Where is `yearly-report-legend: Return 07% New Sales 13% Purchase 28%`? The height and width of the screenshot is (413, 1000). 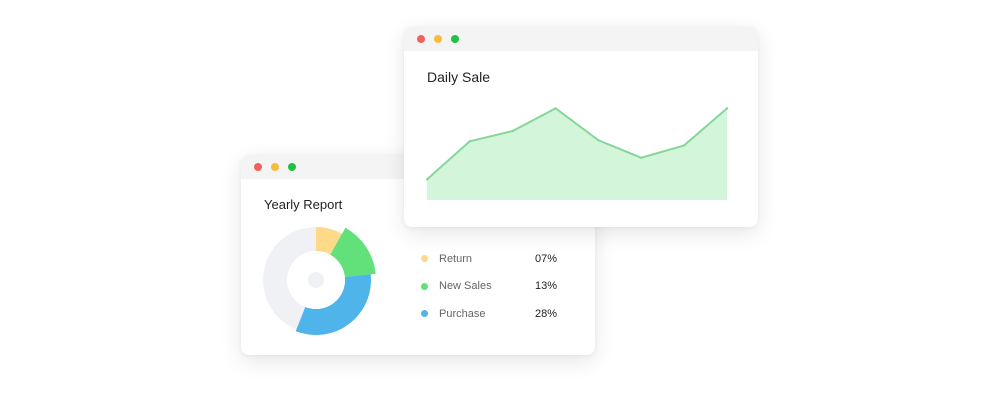 yearly-report-legend: Return 07% New Sales 13% Purchase 28% is located at coordinates (496, 286).